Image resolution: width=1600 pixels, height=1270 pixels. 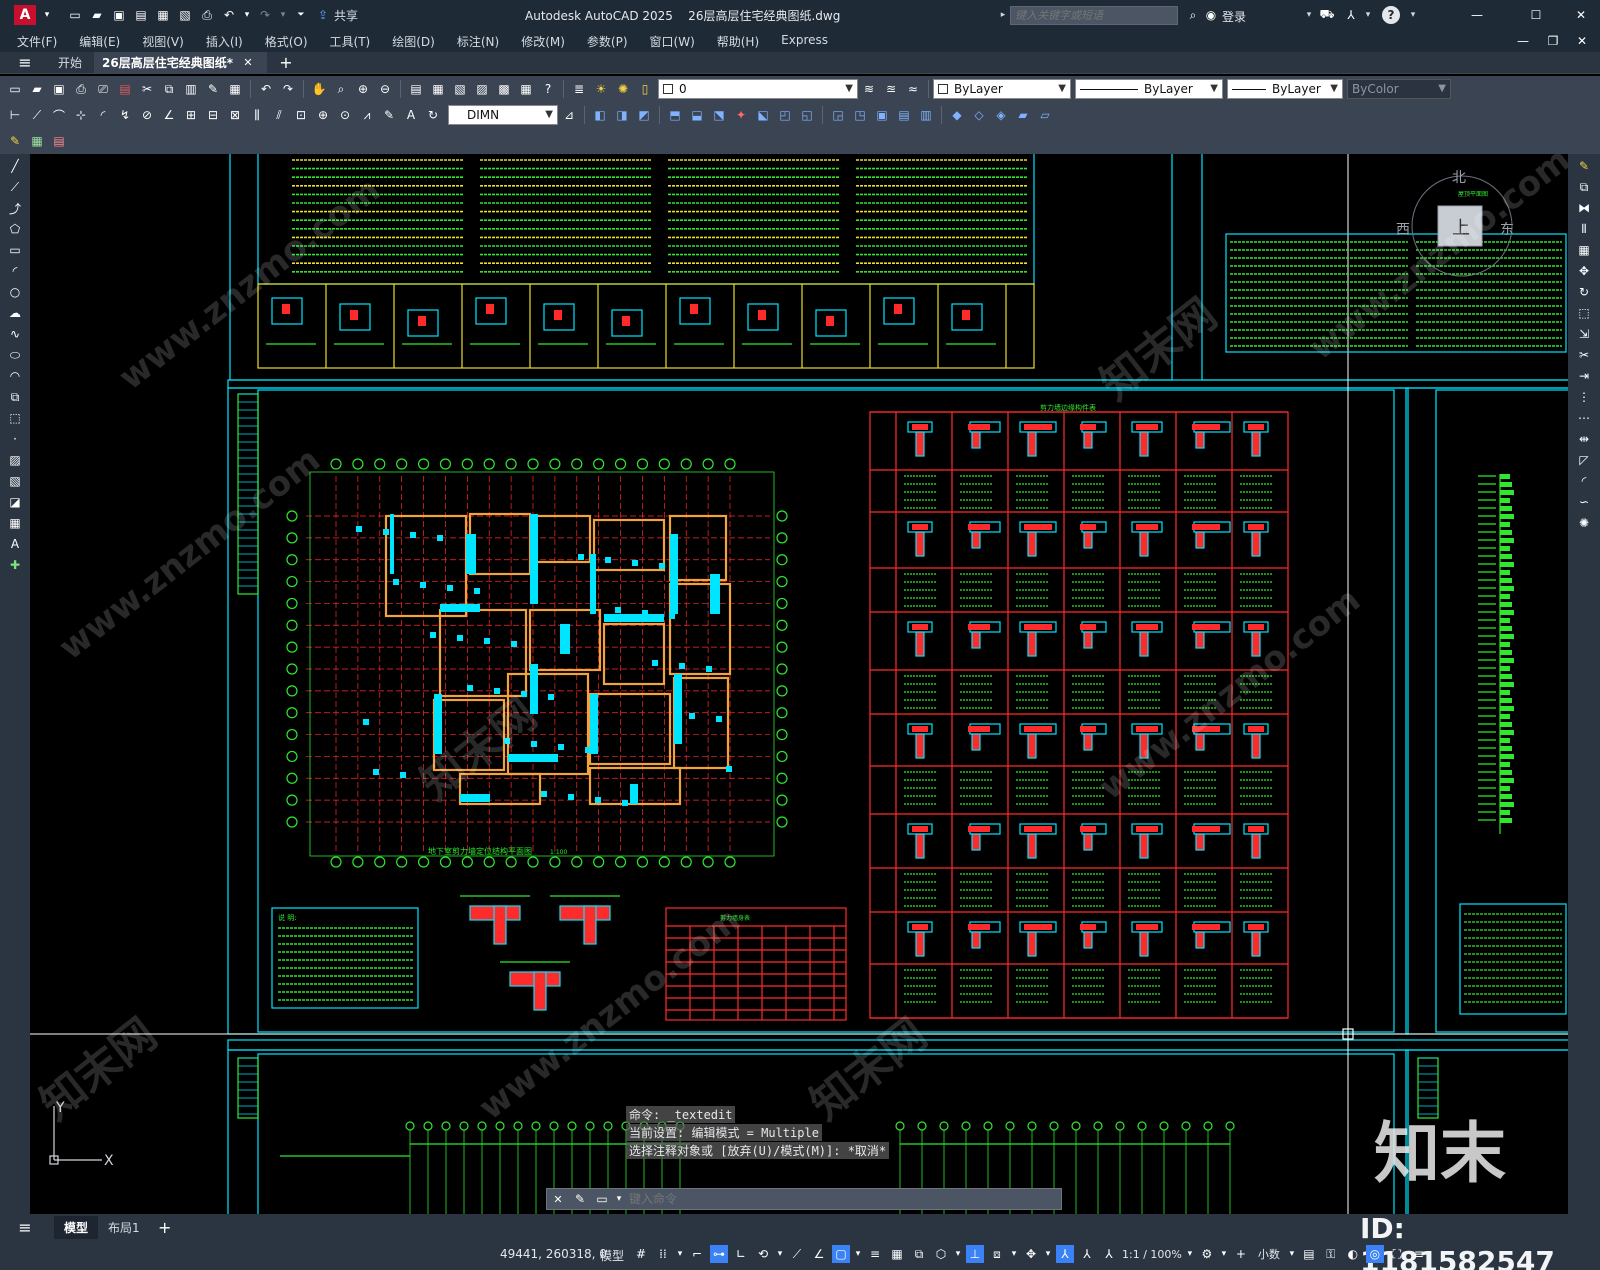 What do you see at coordinates (163, 15) in the screenshot?
I see `open-web-icon: ▦` at bounding box center [163, 15].